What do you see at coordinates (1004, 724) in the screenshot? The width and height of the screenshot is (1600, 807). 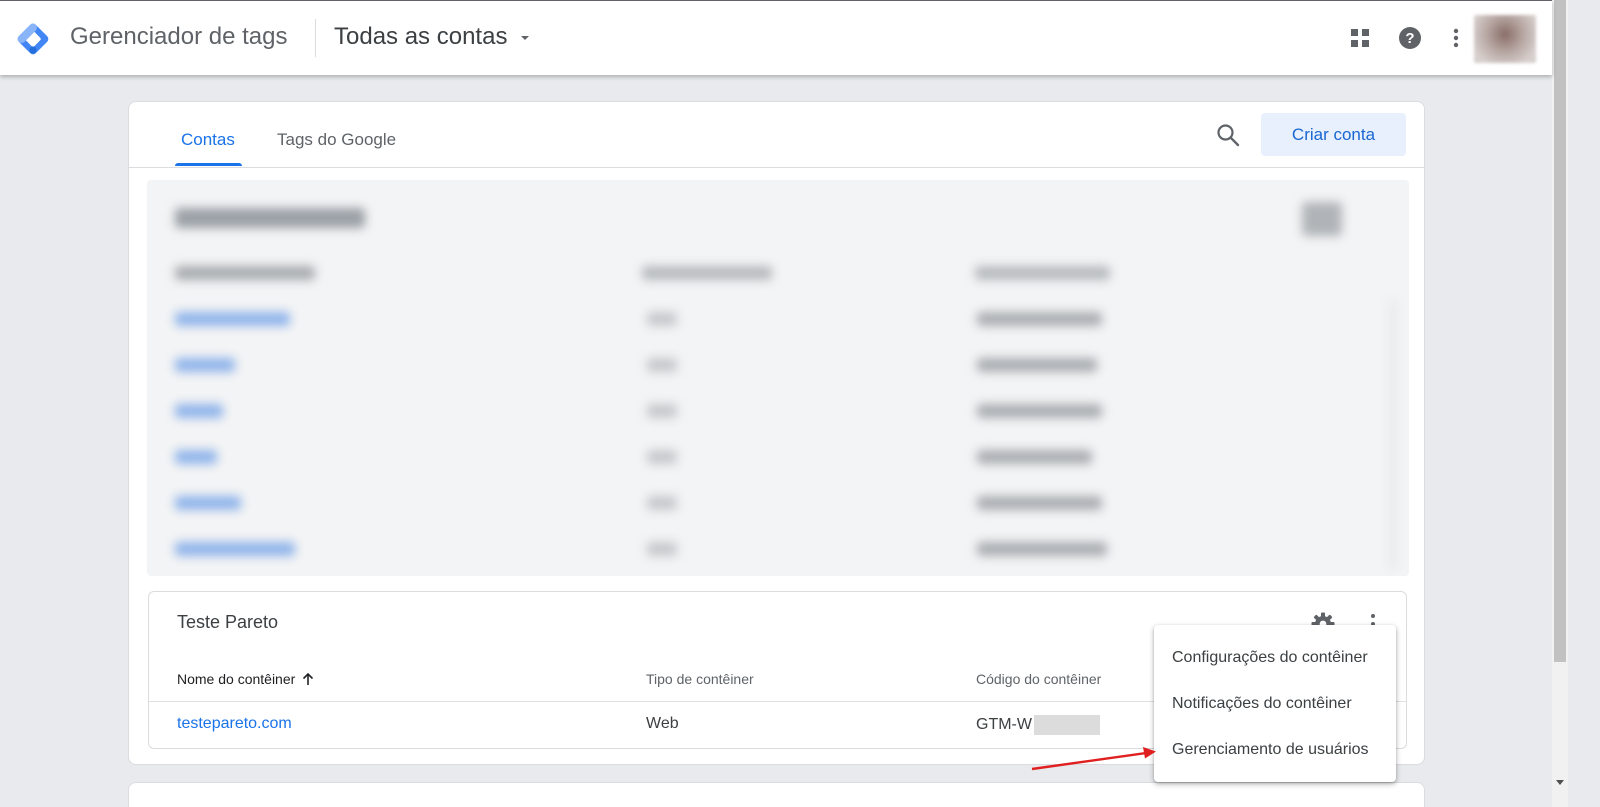 I see `container-code-text: GTM-W` at bounding box center [1004, 724].